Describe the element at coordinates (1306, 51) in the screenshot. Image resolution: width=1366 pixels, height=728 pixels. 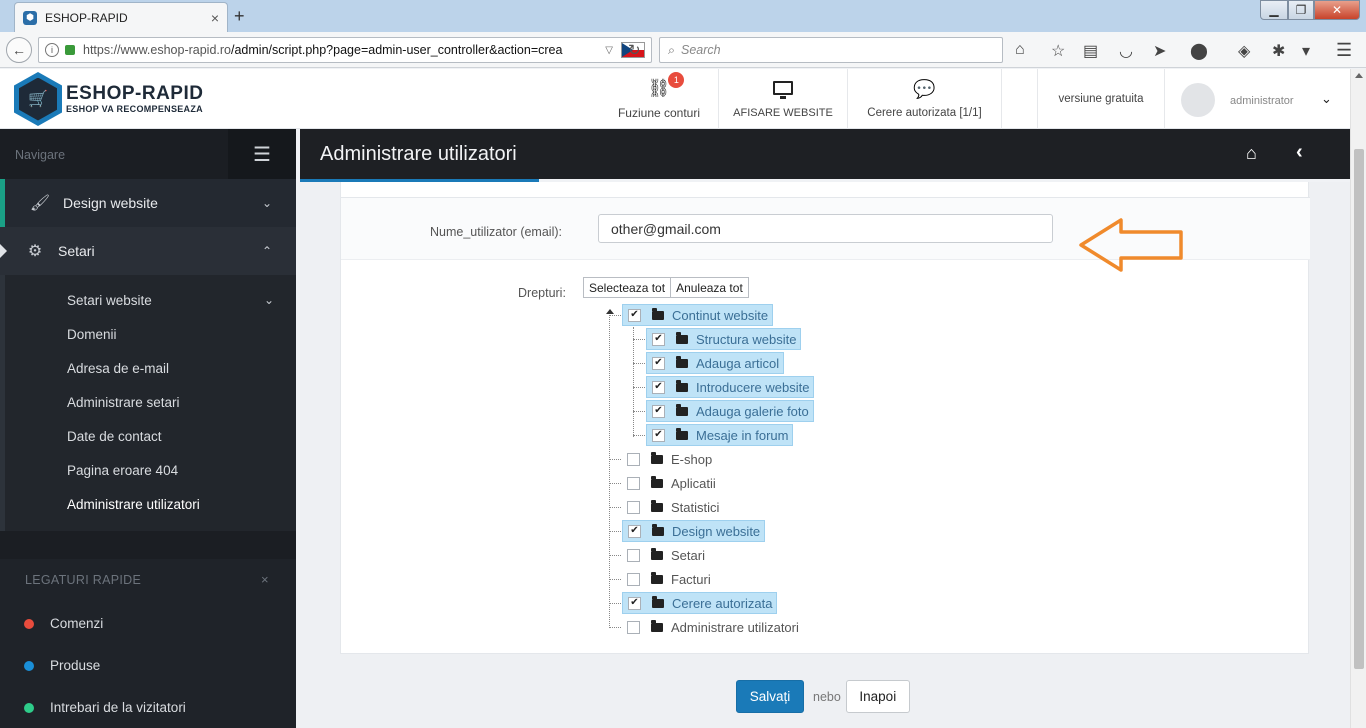
I see `overflow-chevron-icon: ▾` at that location.